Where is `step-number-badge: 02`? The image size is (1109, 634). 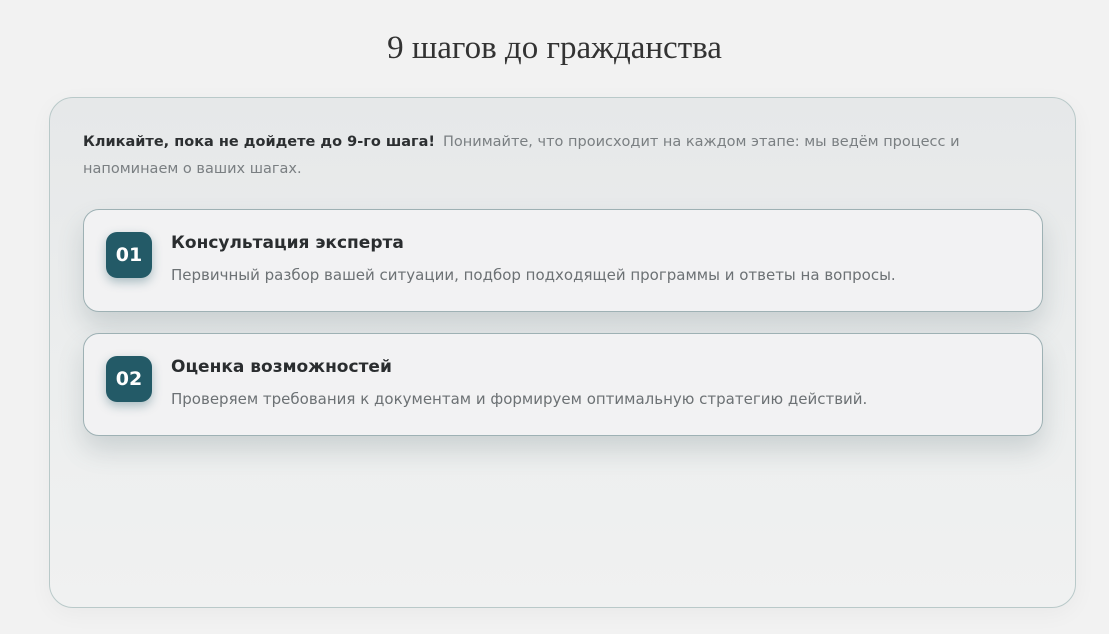 step-number-badge: 02 is located at coordinates (129, 379).